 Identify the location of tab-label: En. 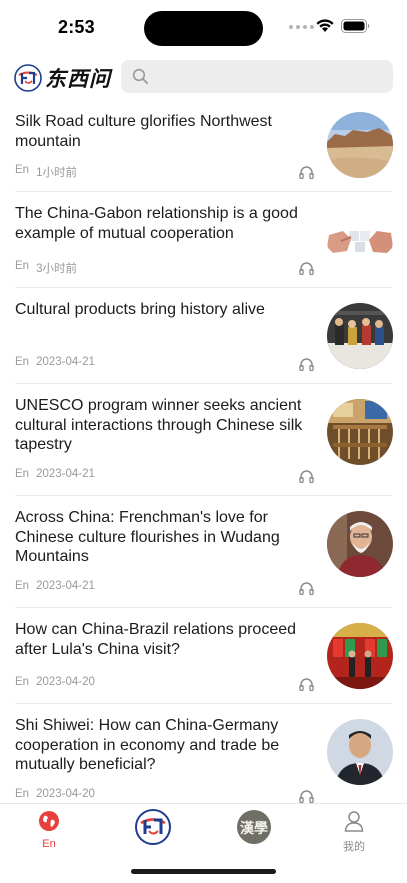
(49, 844).